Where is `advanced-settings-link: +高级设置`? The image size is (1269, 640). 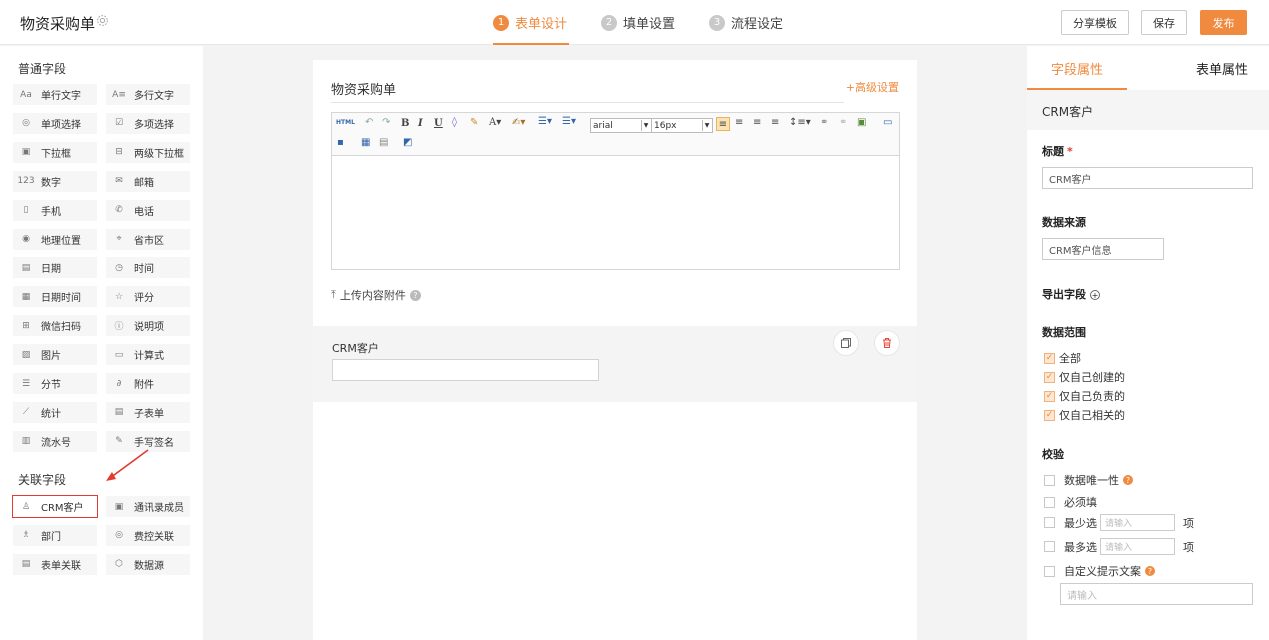
advanced-settings-link: +高级设置 is located at coordinates (872, 87).